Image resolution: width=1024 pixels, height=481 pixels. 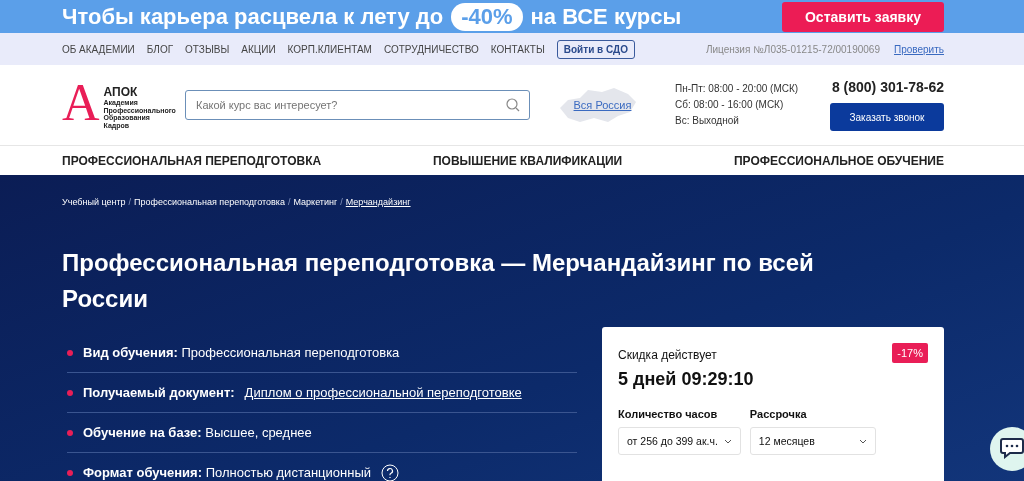 I want to click on phone-number: 8 (800) 301-78-62, so click(x=887, y=87).